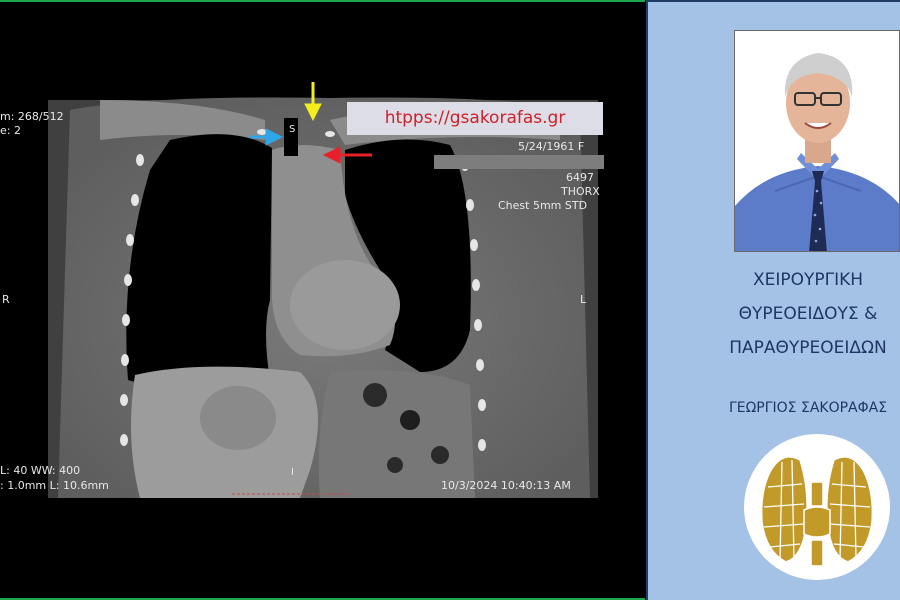 This screenshot has width=900, height=600. Describe the element at coordinates (583, 299) in the screenshot. I see `side-left-label: L` at that location.